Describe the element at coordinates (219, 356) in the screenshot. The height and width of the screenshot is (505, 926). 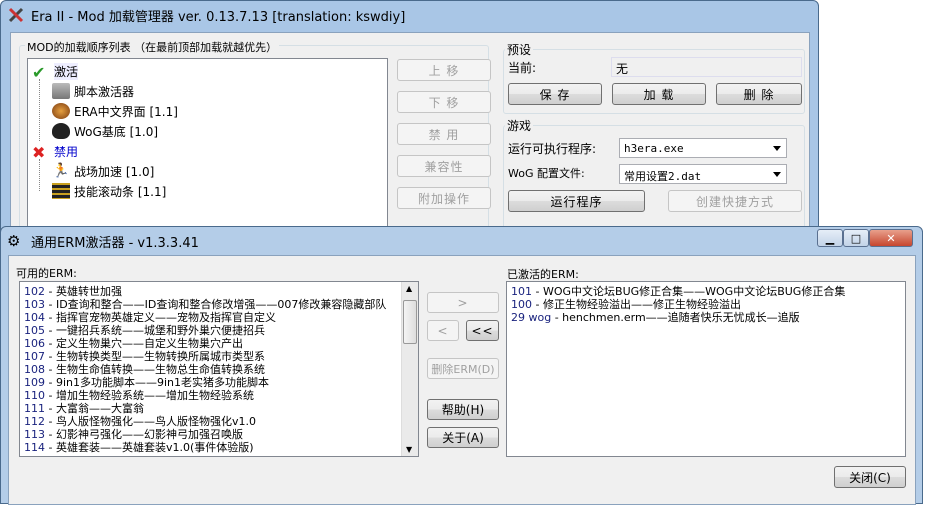
I see `list-item: 107 - 生物转换类型——生物转换所属城市类型系` at that location.